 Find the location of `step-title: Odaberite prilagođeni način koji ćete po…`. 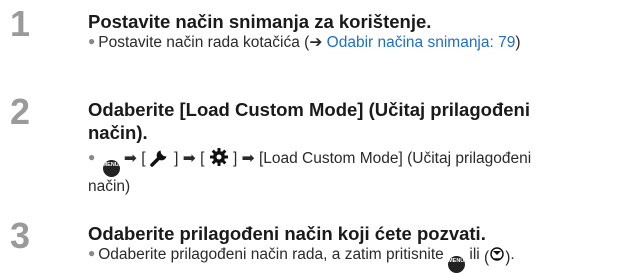

step-title: Odaberite prilagođeni način koji ćete po… is located at coordinates (287, 233).